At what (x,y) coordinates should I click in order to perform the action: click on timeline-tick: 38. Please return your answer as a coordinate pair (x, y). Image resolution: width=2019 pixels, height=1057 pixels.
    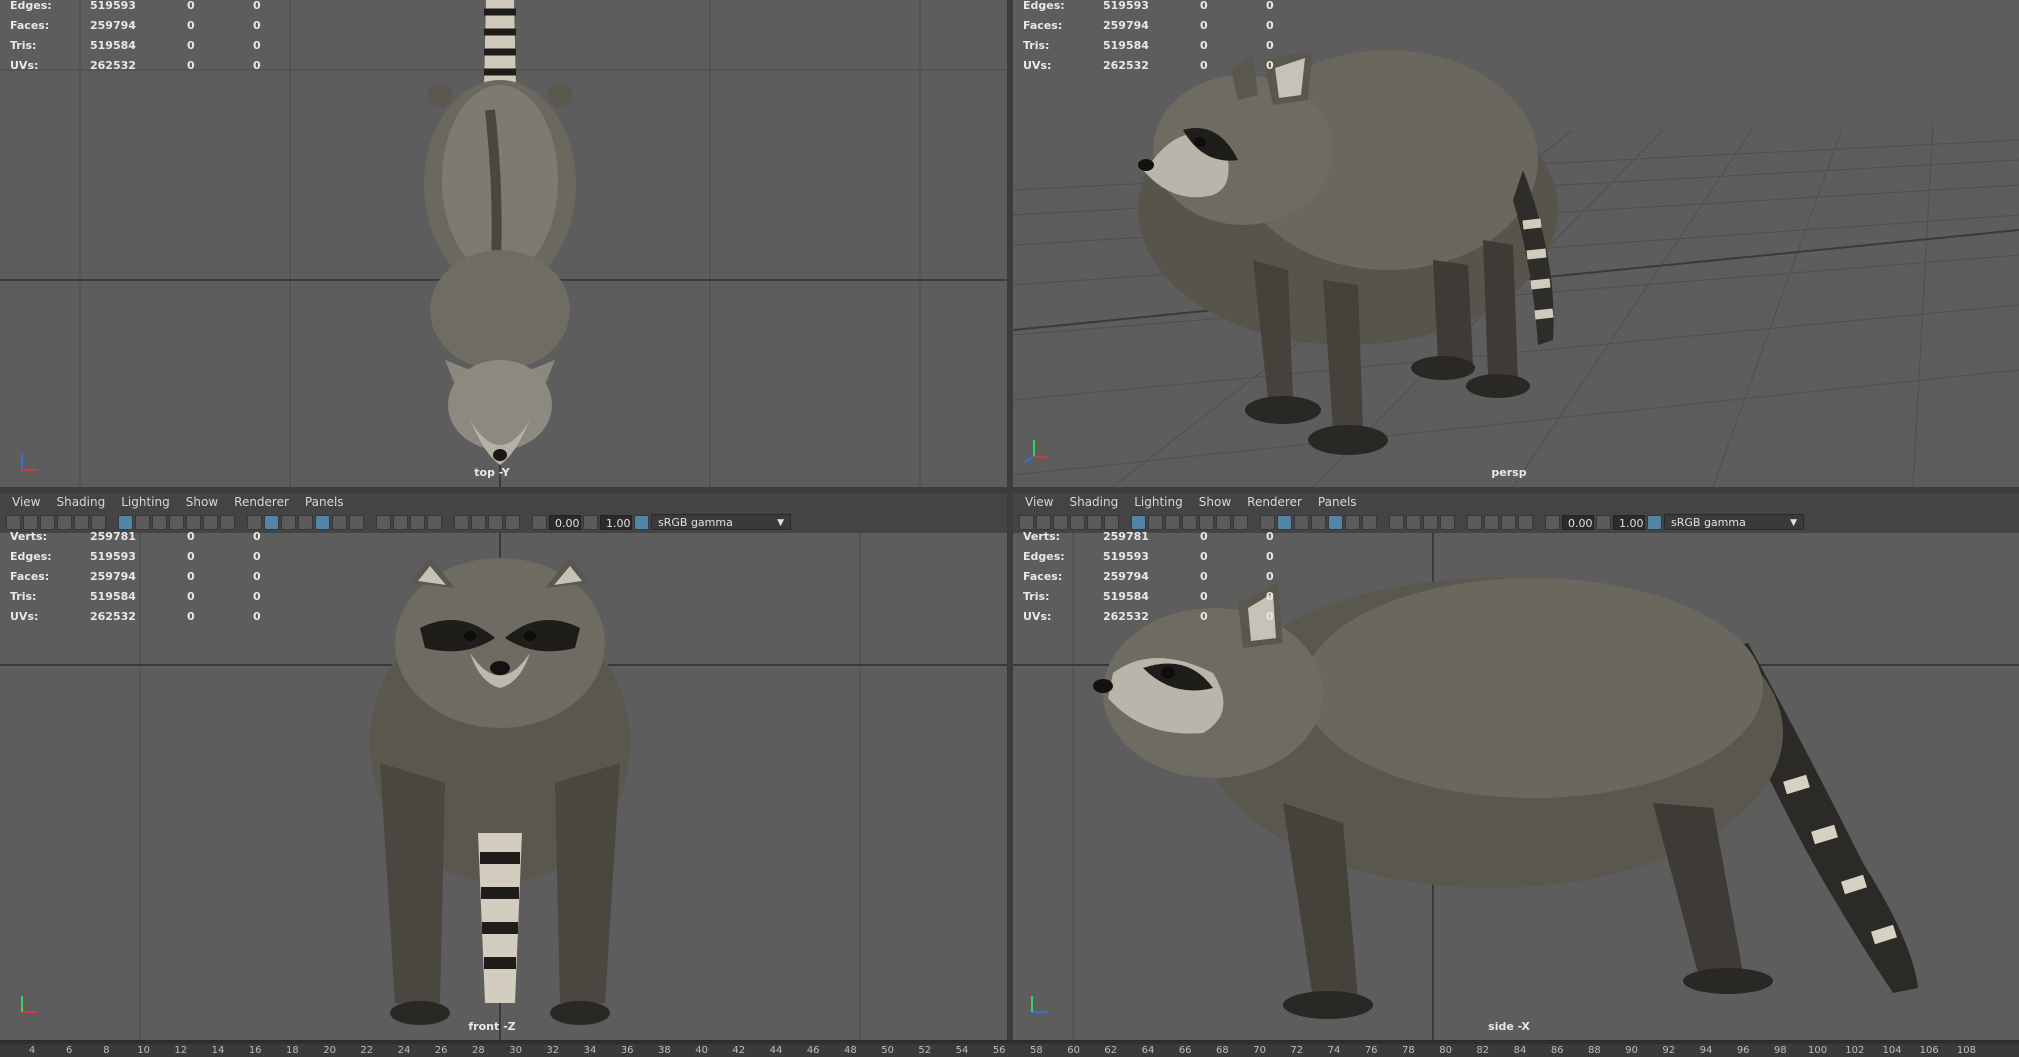
    Looking at the image, I should click on (664, 1050).